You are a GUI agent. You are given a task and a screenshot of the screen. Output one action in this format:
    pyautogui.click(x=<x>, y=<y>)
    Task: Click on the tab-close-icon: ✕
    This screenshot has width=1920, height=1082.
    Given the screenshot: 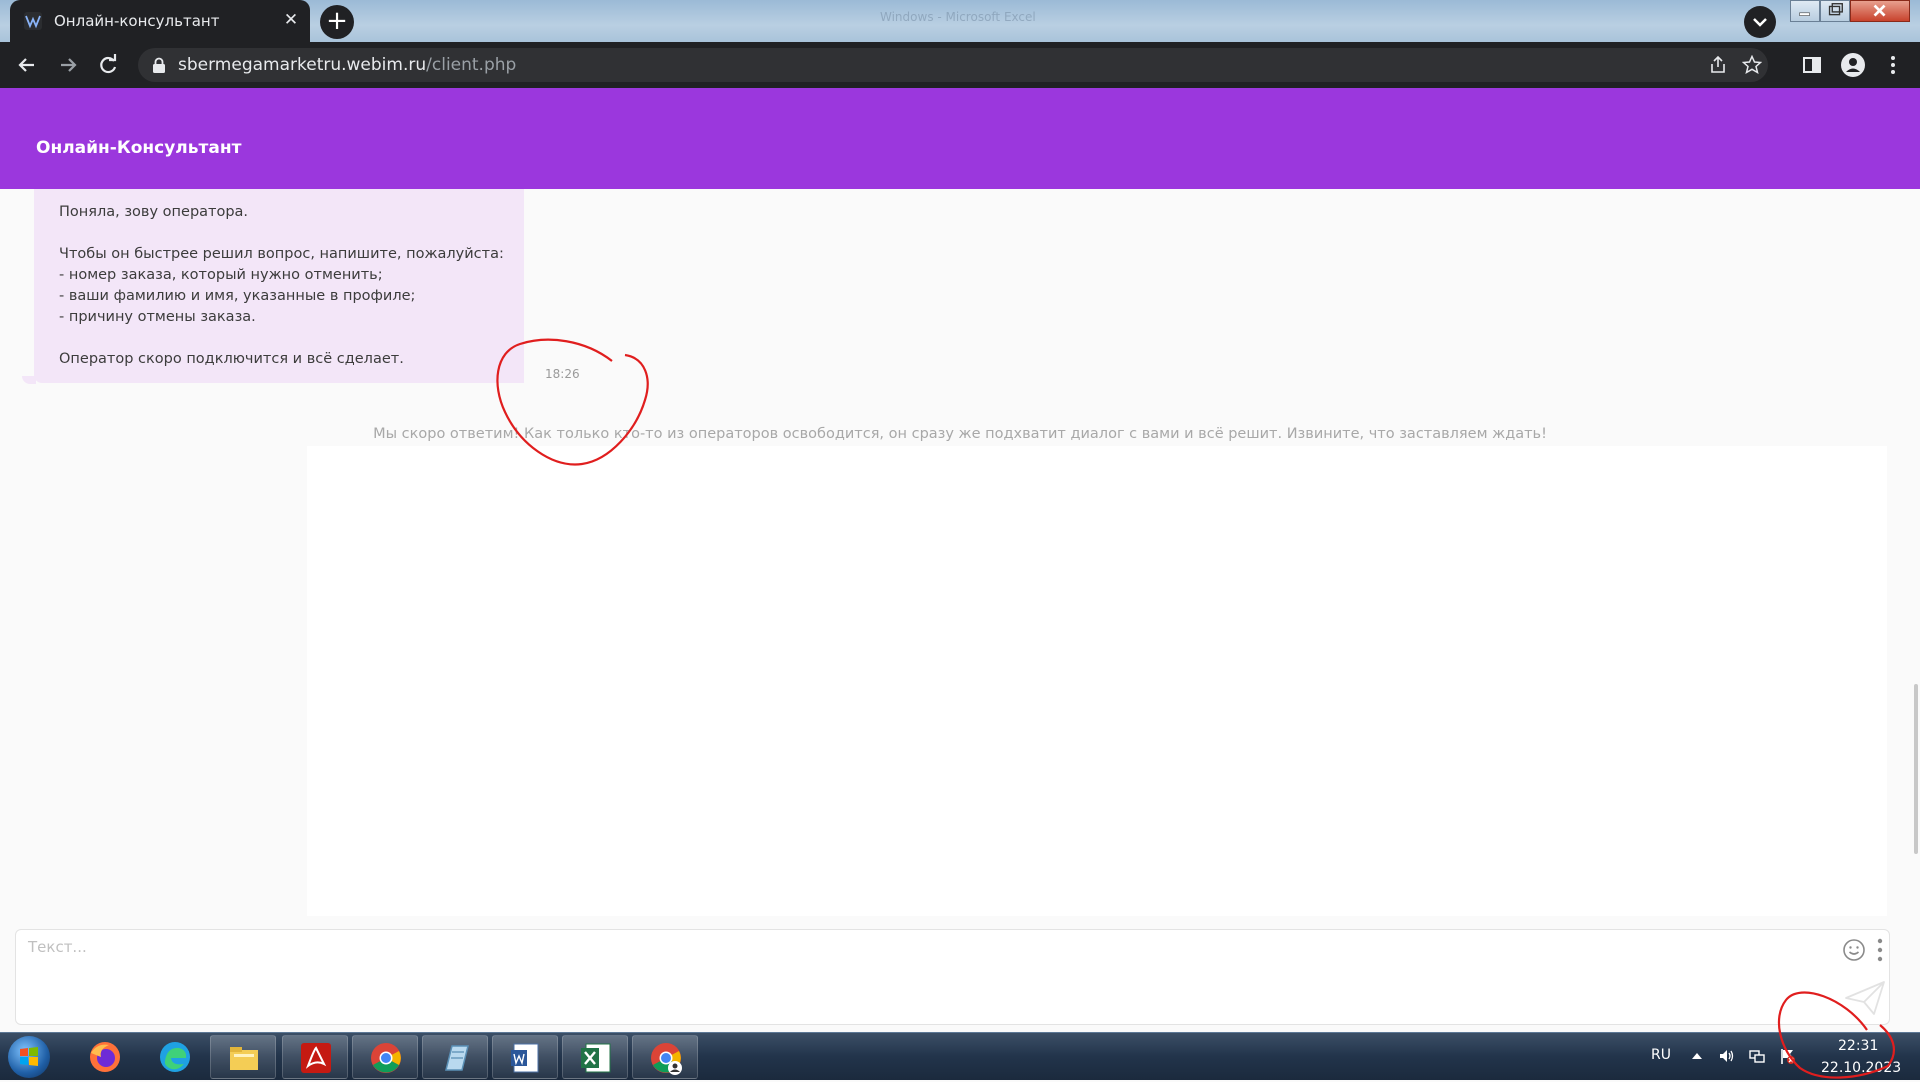 What is the action you would take?
    pyautogui.click(x=291, y=20)
    